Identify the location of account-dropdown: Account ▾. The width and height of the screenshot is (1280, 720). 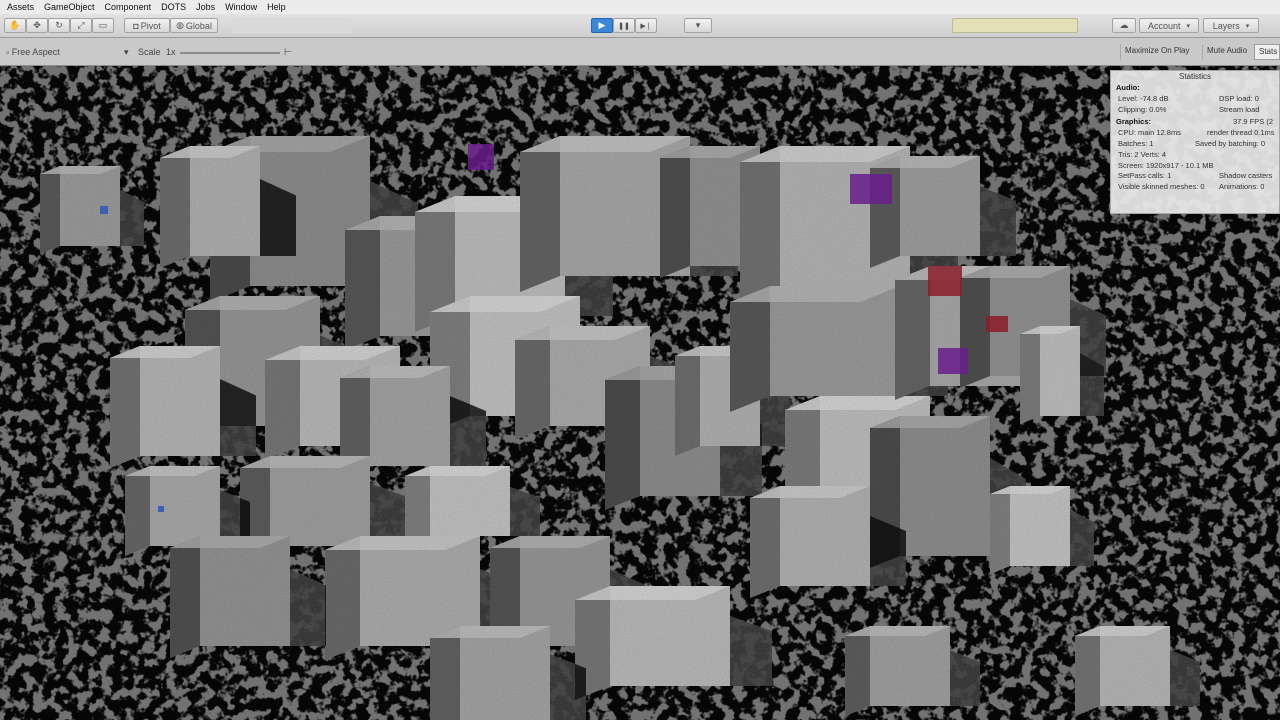
(1169, 25).